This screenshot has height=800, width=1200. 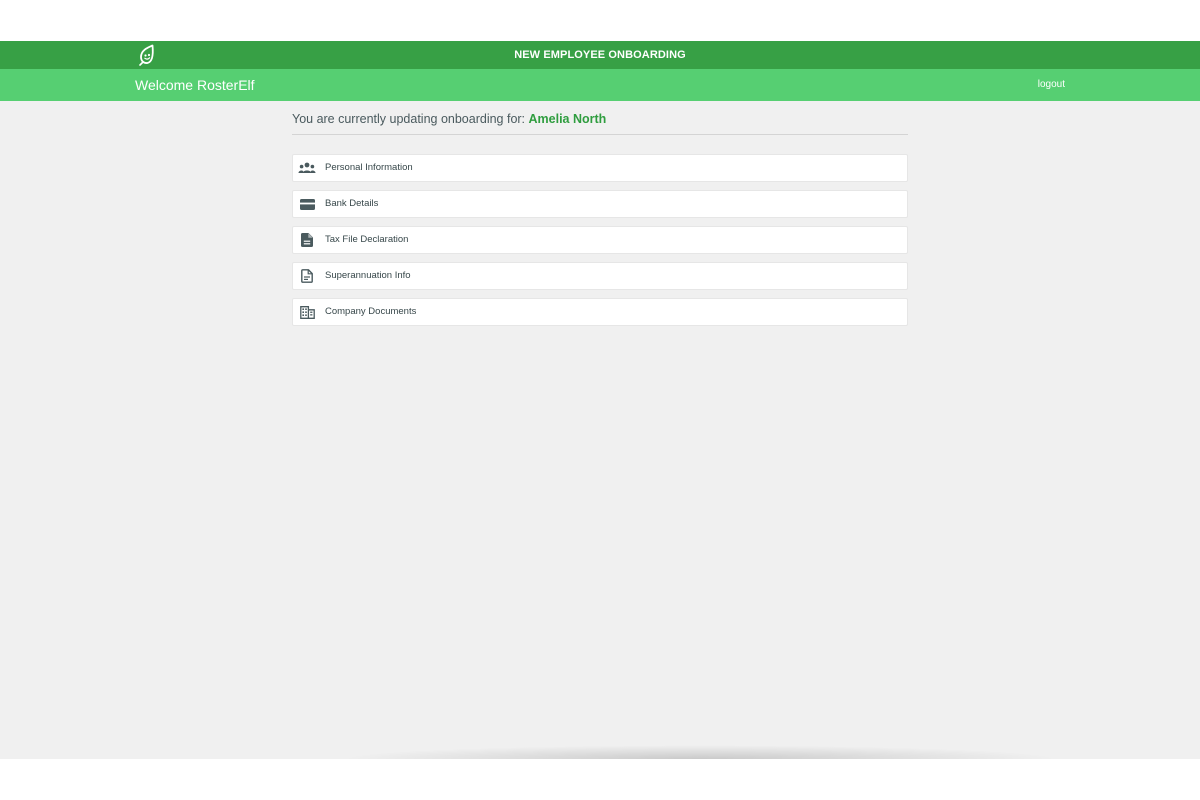 I want to click on employee-name: Amelia North, so click(x=567, y=119).